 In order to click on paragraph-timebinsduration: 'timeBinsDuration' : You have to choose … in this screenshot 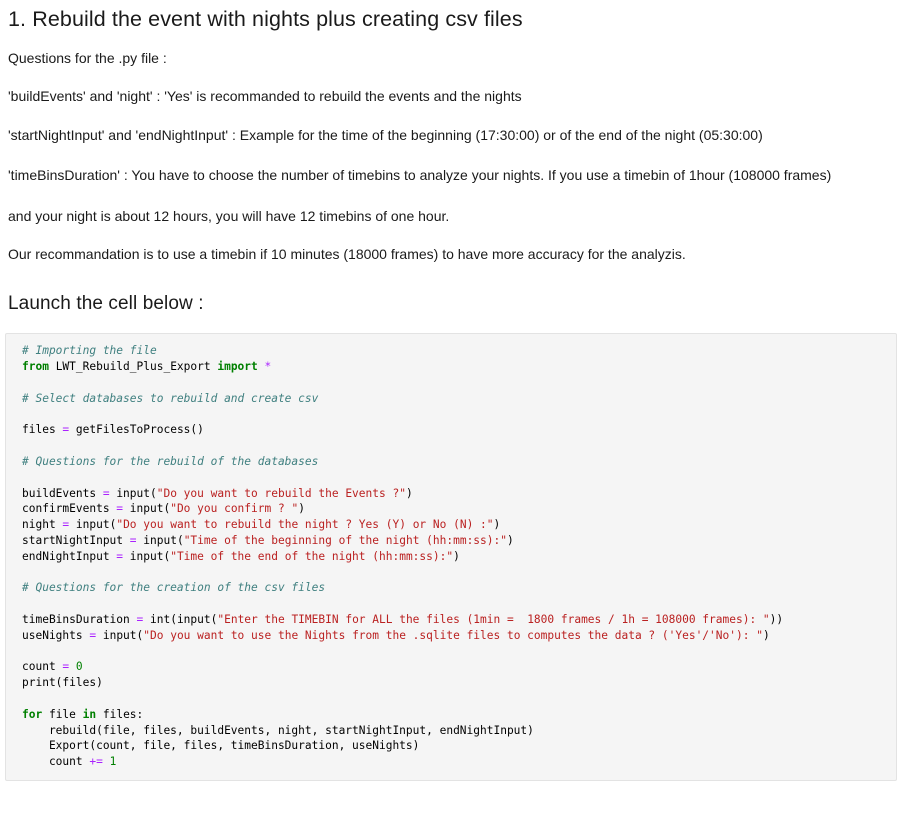, I will do `click(420, 175)`.